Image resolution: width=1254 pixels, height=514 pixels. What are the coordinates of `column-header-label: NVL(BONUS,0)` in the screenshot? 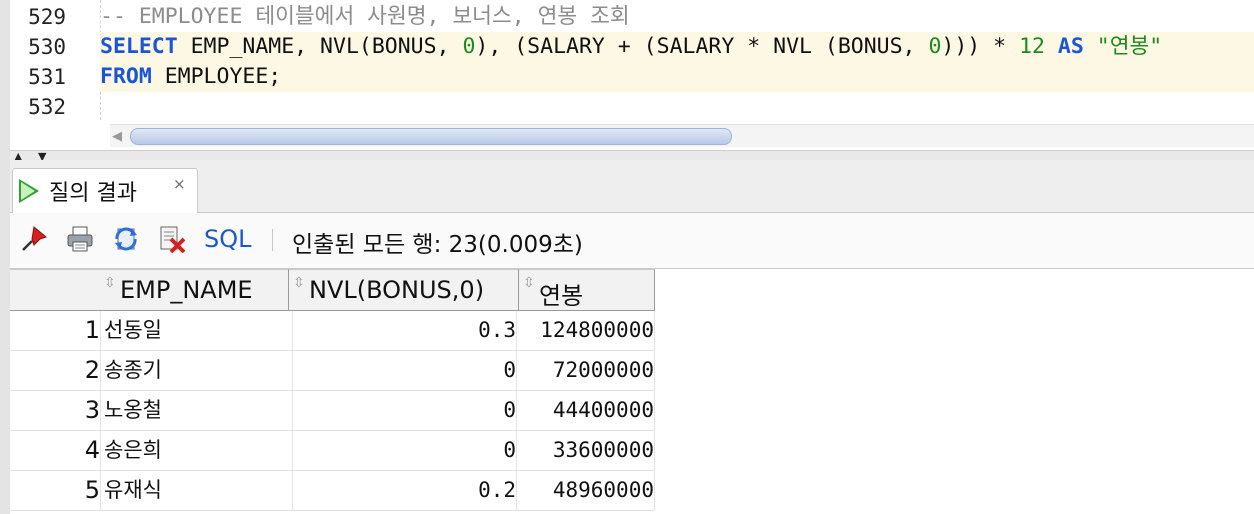 It's located at (397, 290).